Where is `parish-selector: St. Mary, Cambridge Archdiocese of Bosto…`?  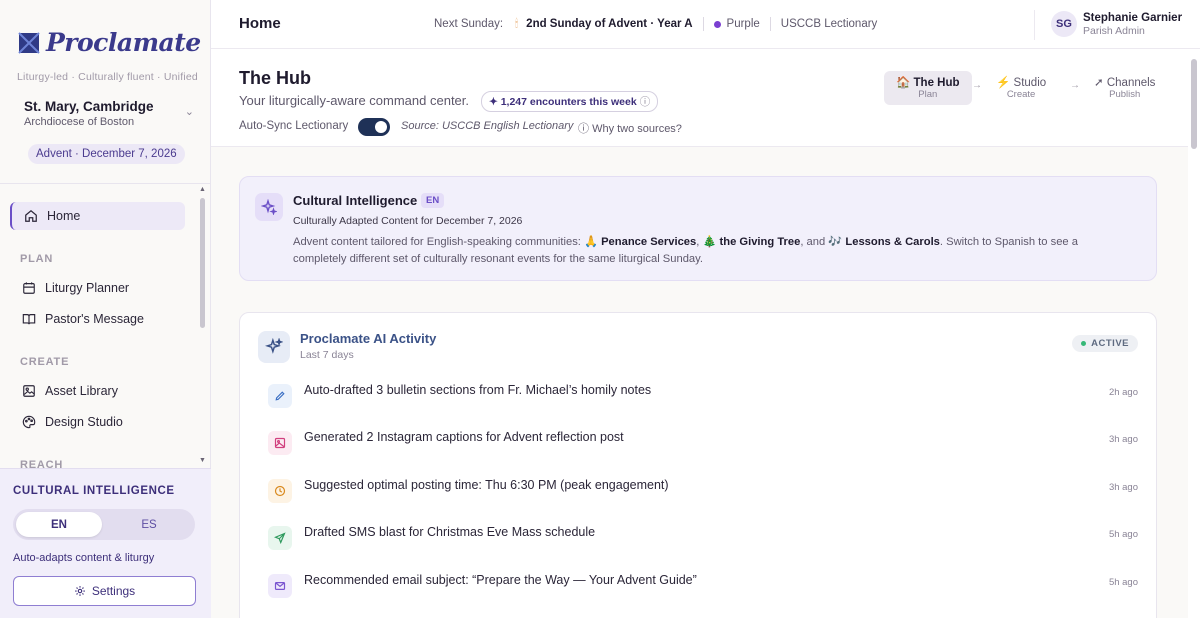
parish-selector: St. Mary, Cambridge Archdiocese of Bosto… is located at coordinates (109, 113).